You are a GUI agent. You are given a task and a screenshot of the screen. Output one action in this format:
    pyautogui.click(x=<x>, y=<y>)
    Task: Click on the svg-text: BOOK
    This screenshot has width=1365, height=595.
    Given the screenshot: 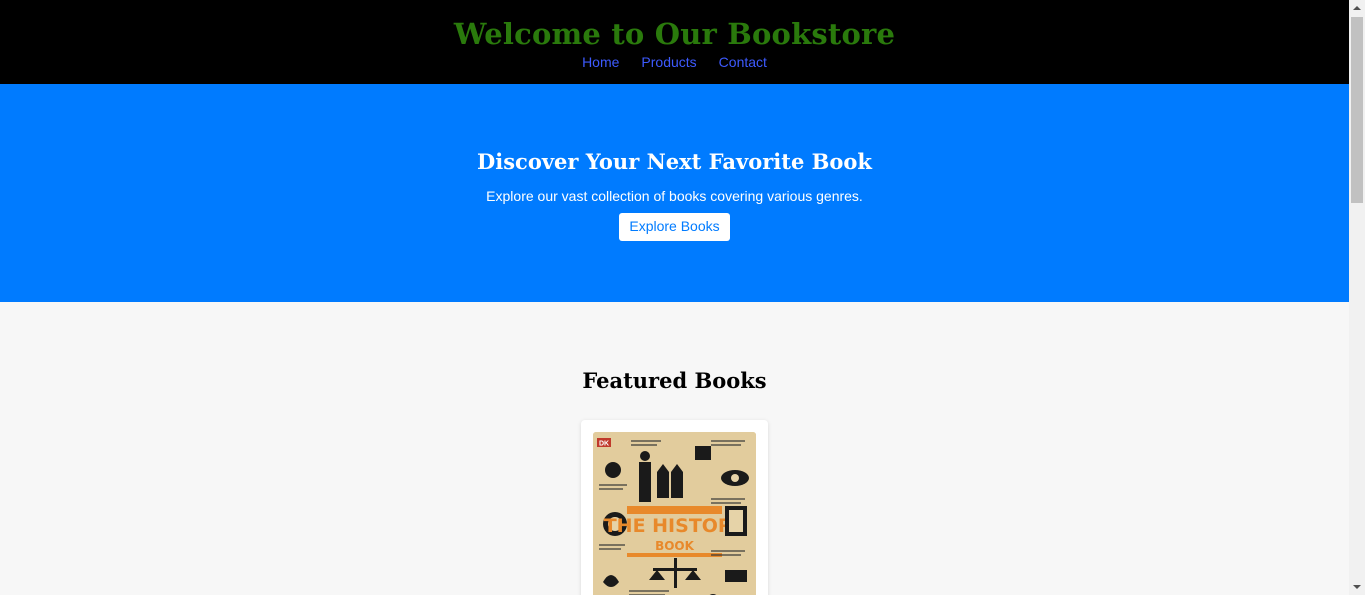 What is the action you would take?
    pyautogui.click(x=675, y=546)
    